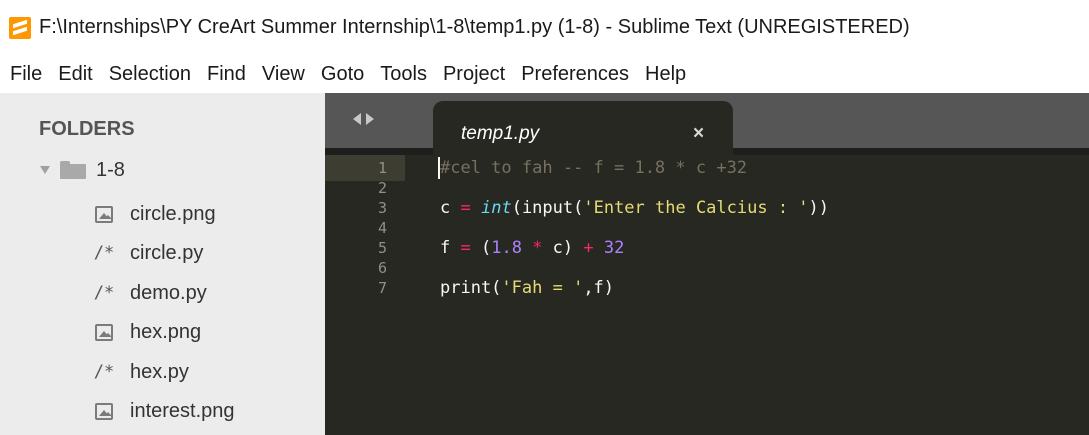 This screenshot has width=1089, height=435. What do you see at coordinates (150, 74) in the screenshot?
I see `menu-selection: Selection` at bounding box center [150, 74].